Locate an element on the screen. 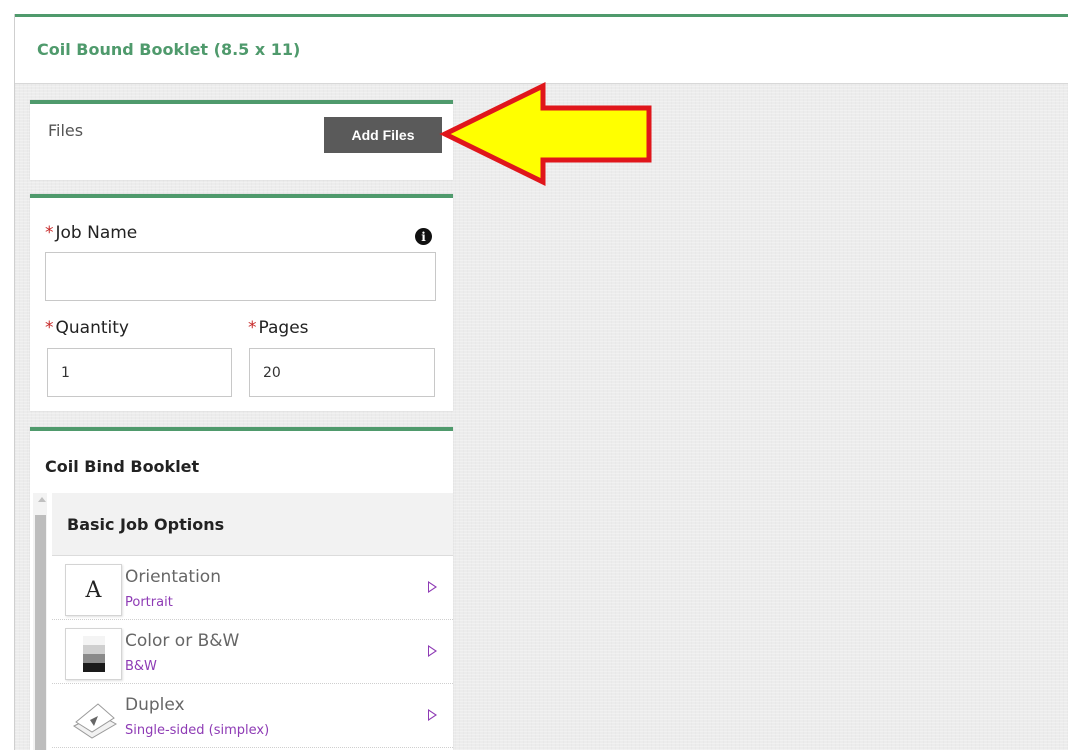 Image resolution: width=1068 pixels, height=750 pixels. option-row-color: Color or B&W B&W is located at coordinates (252, 652).